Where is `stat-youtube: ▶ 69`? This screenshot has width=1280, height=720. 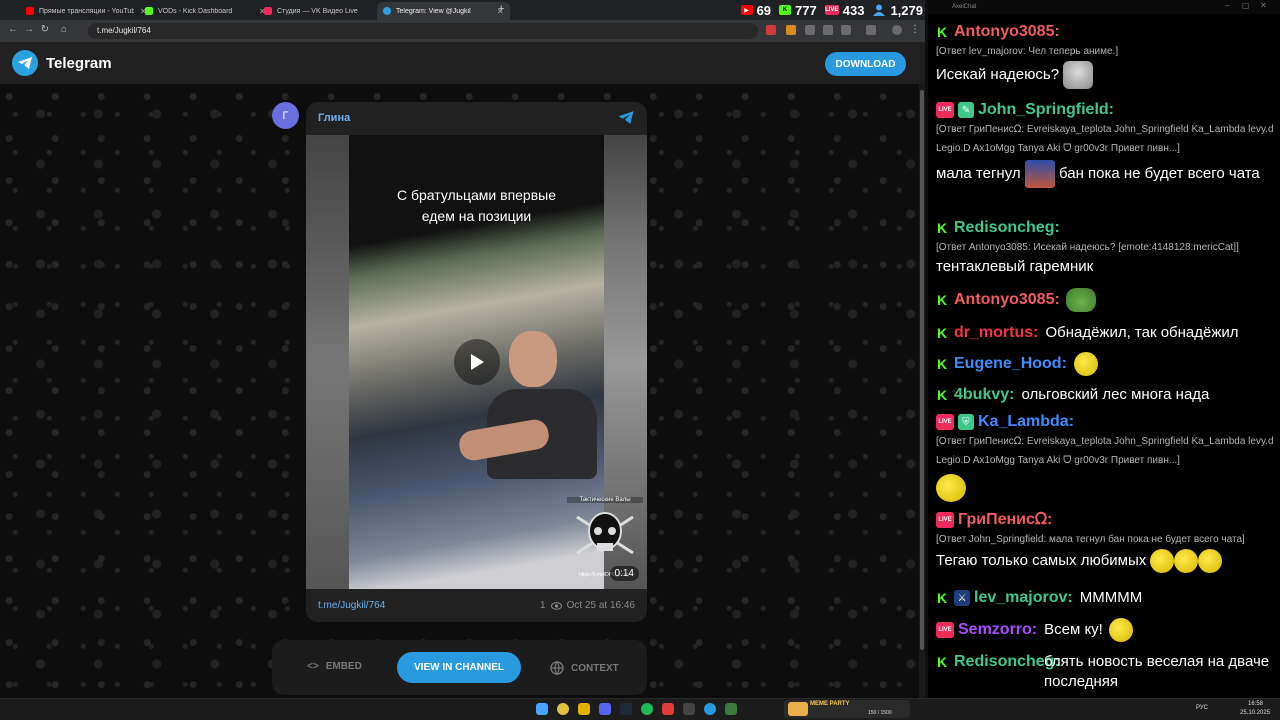
stat-youtube: ▶ 69 is located at coordinates (756, 10).